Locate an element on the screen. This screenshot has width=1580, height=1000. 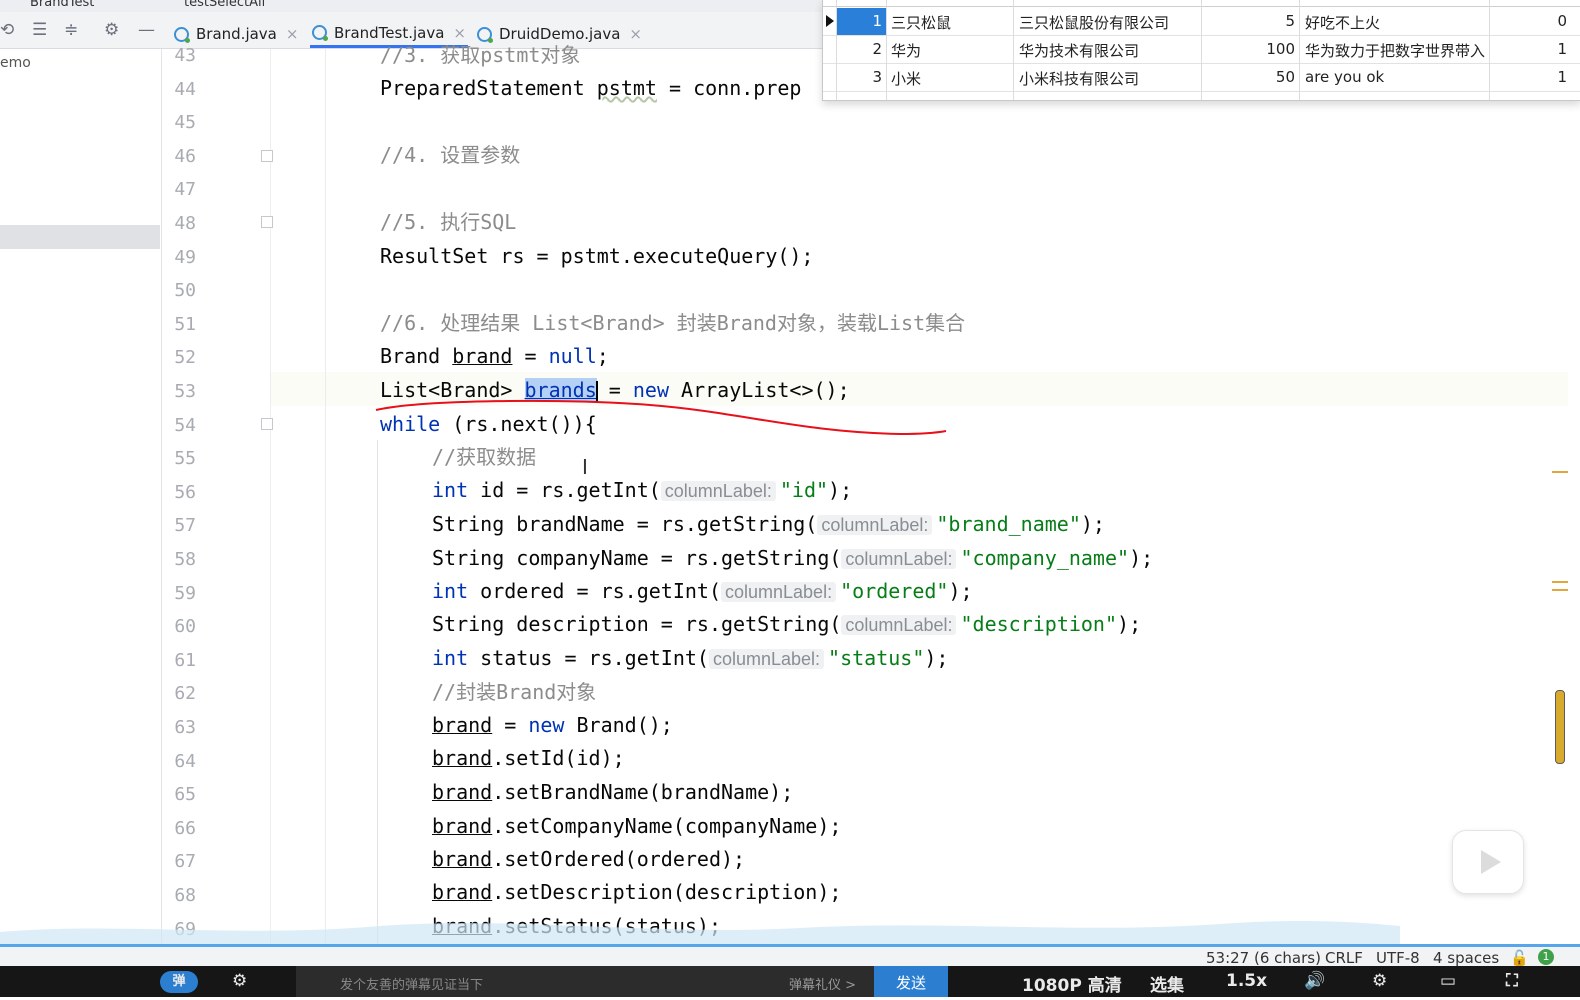
tab-label: BrandTest.java is located at coordinates (389, 32).